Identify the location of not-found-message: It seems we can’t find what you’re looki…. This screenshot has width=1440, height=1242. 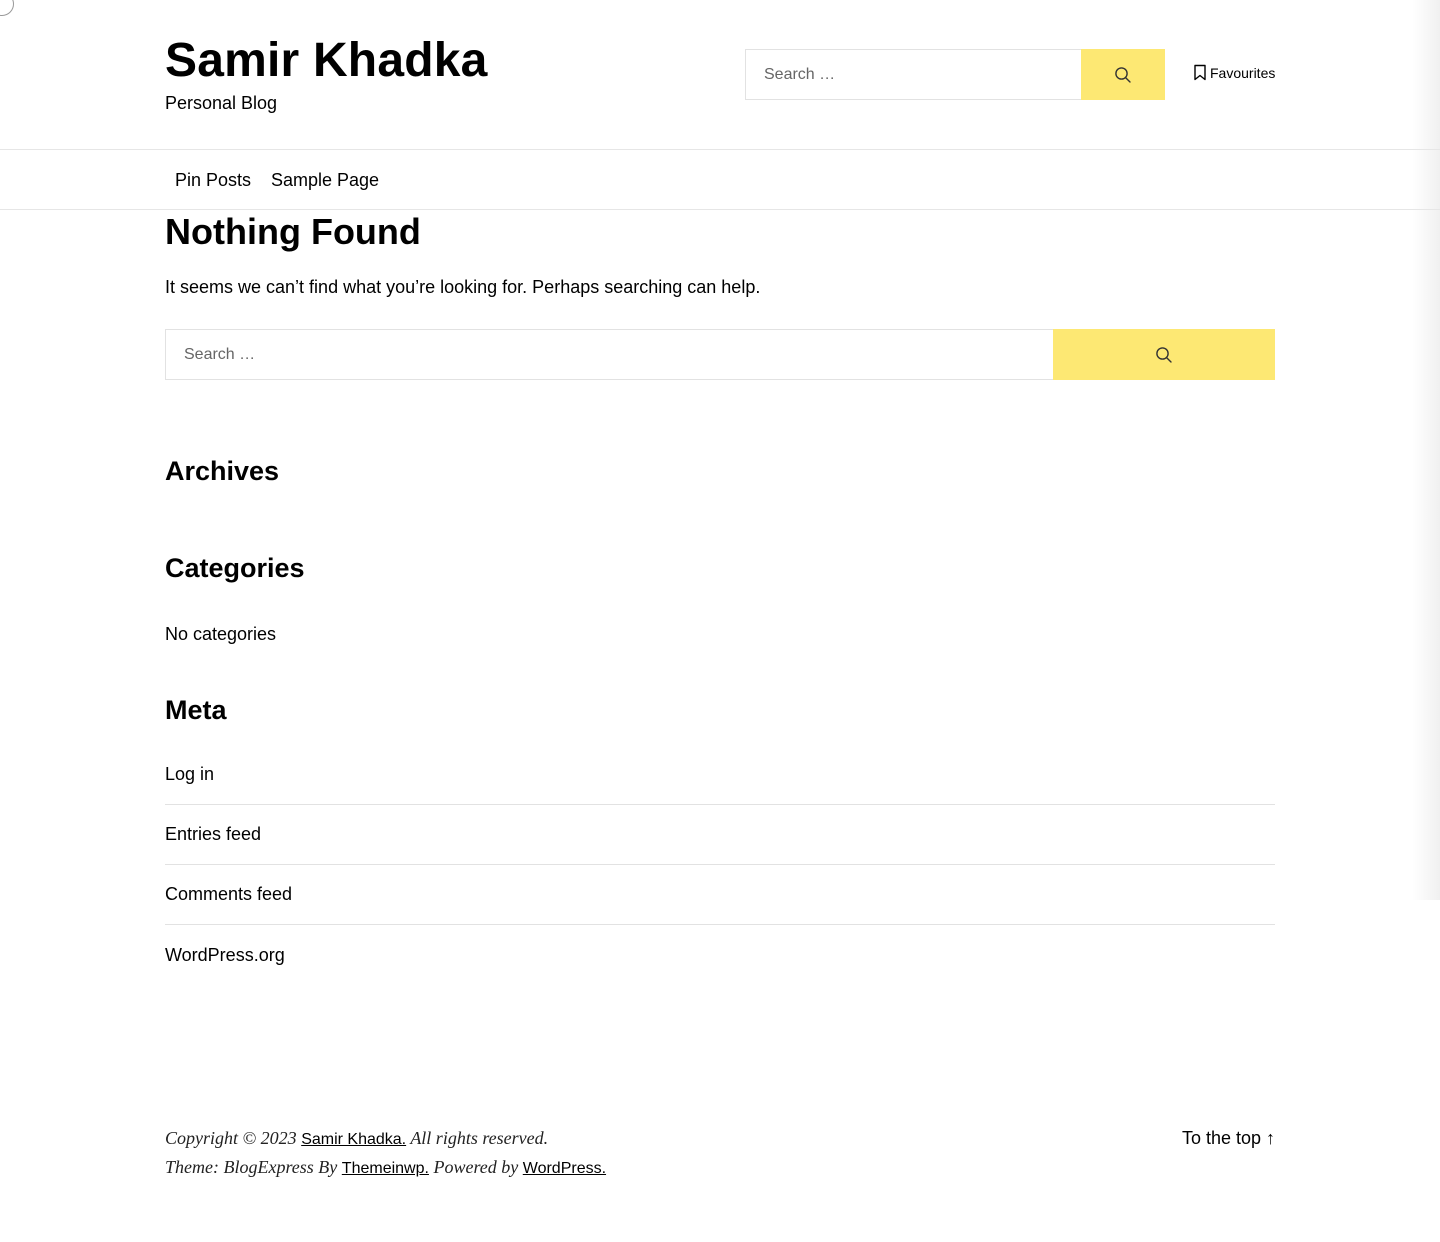
(463, 287).